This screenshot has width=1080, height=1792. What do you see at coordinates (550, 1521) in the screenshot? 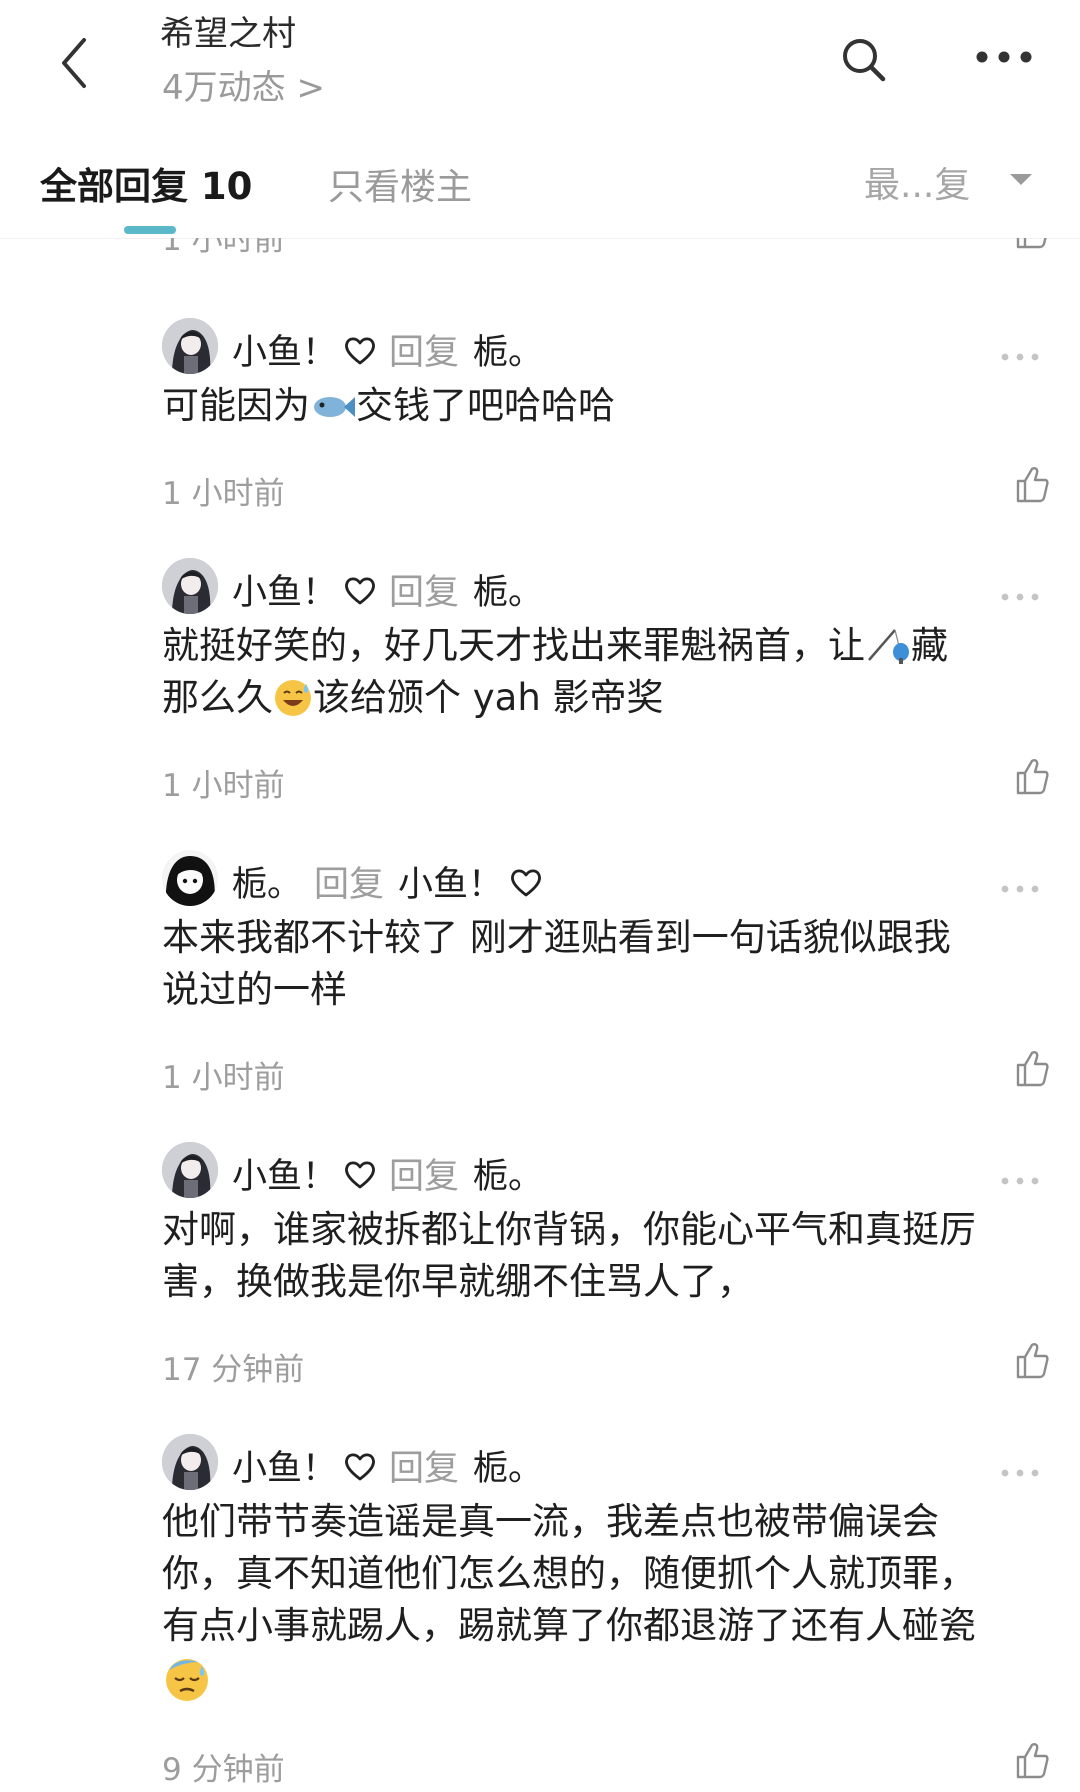
I see `comment-text-line: 他们带节奏造谣是真一流，我差点也被带偏误会` at bounding box center [550, 1521].